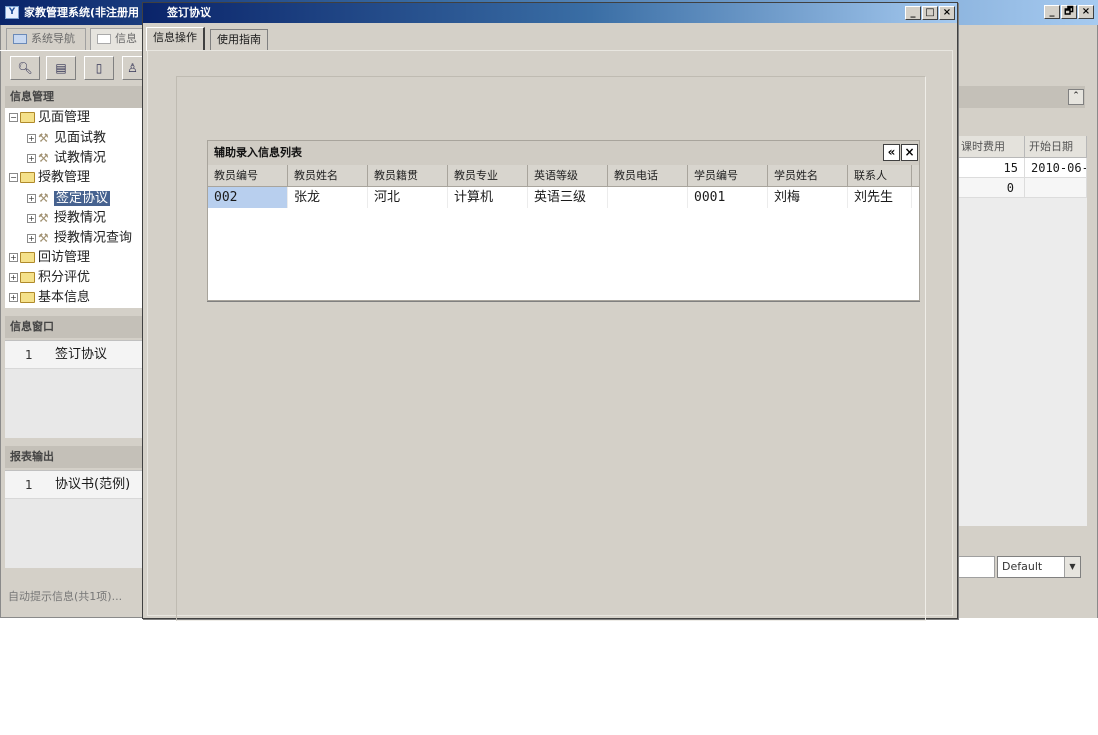 The width and height of the screenshot is (1098, 735). I want to click on tree-folder-node: + 回访管理, so click(47, 258).